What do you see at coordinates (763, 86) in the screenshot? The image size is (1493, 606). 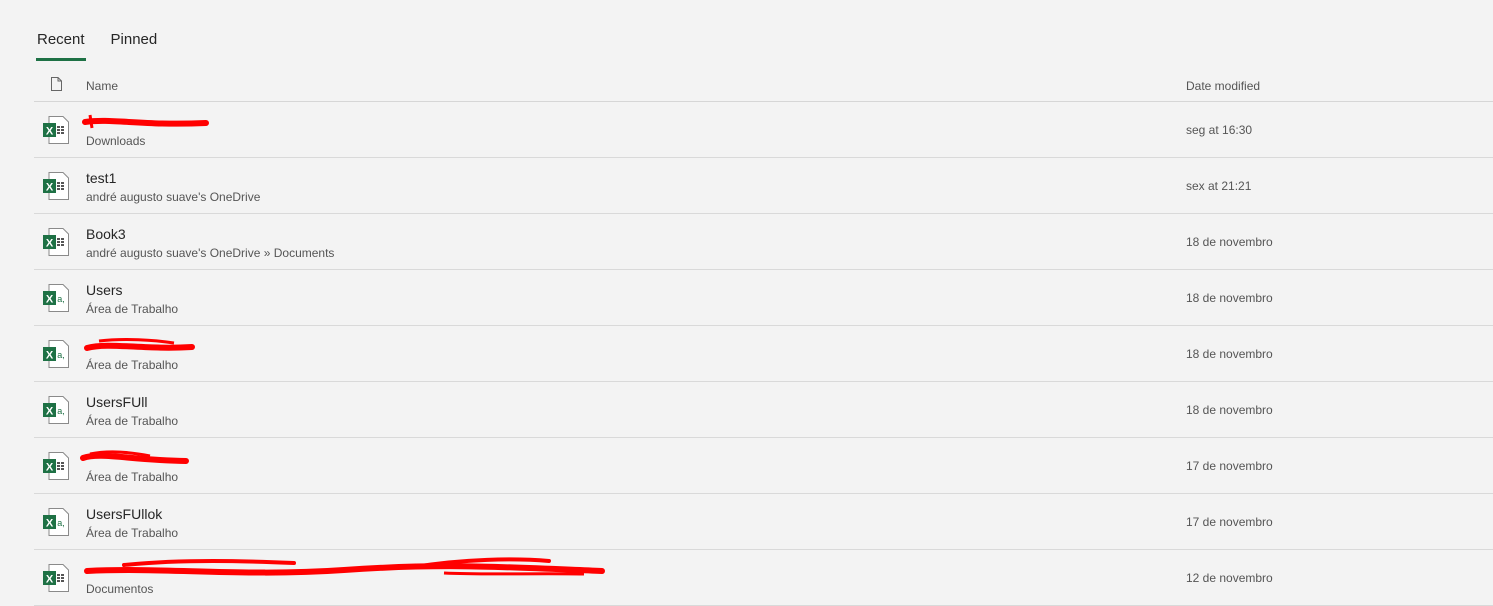 I see `list-header: Name Date modified` at bounding box center [763, 86].